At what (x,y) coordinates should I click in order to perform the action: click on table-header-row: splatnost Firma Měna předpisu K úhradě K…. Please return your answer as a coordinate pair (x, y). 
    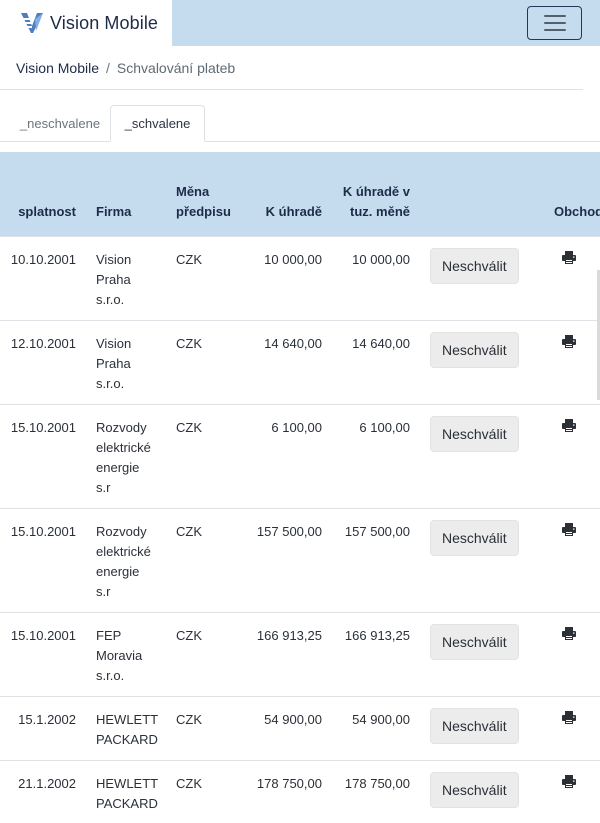
    Looking at the image, I should click on (300, 194).